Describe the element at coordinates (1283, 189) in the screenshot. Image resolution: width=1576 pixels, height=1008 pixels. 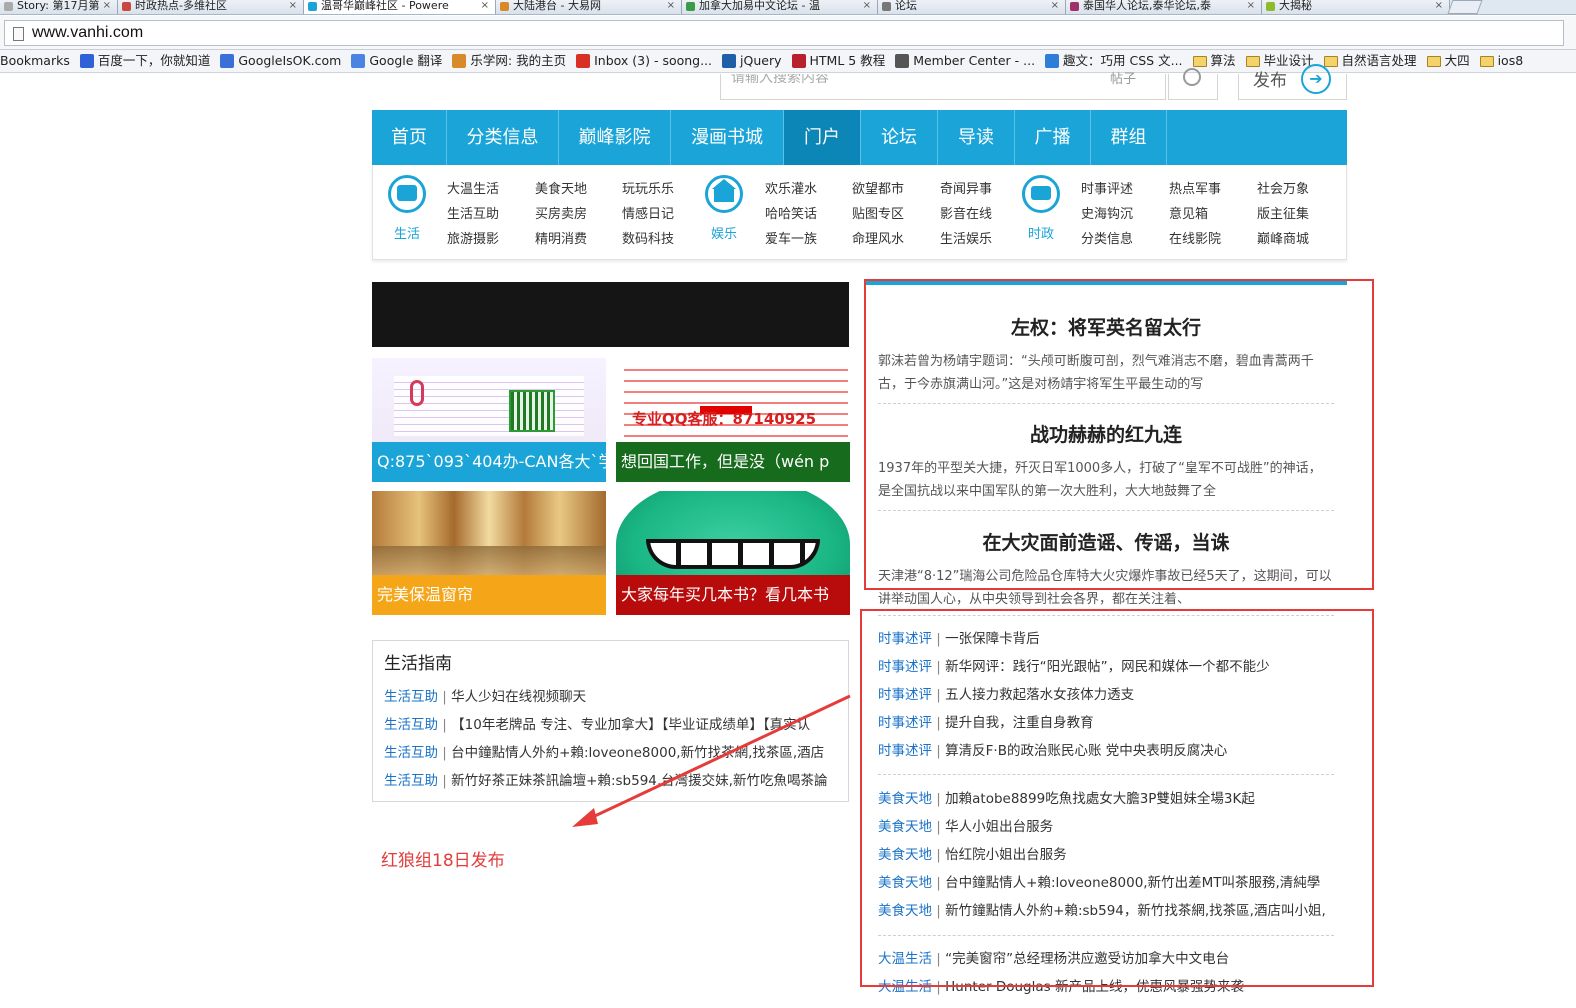
I see `subnav-link: 社会万象` at that location.